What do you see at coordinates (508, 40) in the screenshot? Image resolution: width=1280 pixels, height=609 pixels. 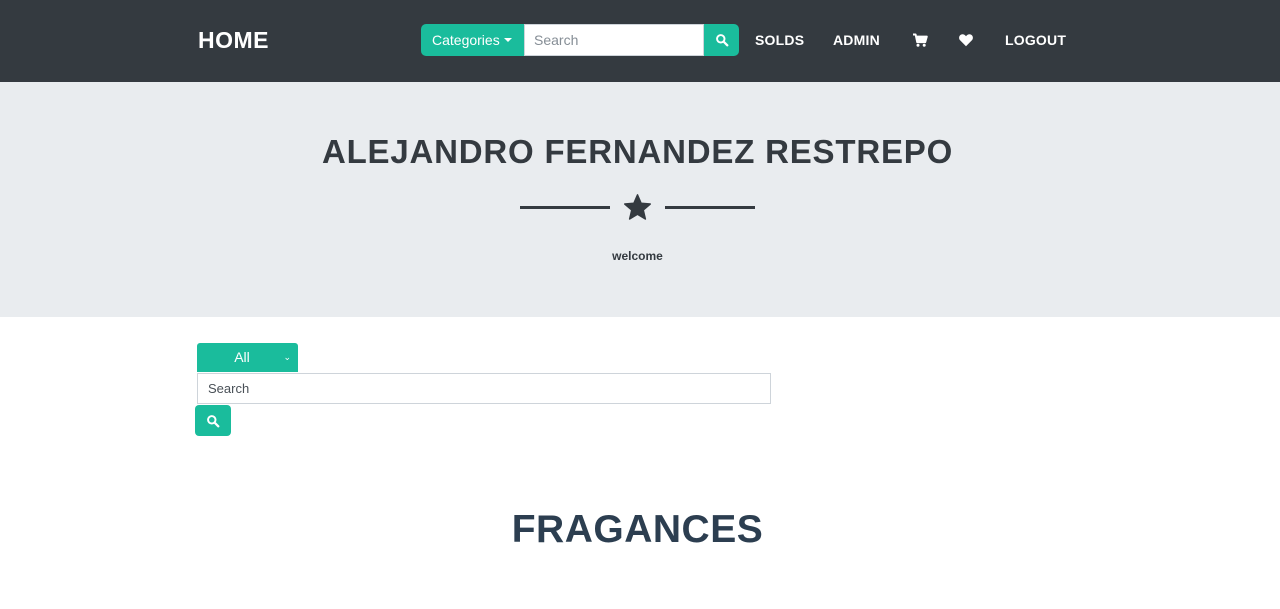 I see `caret-down-icon` at bounding box center [508, 40].